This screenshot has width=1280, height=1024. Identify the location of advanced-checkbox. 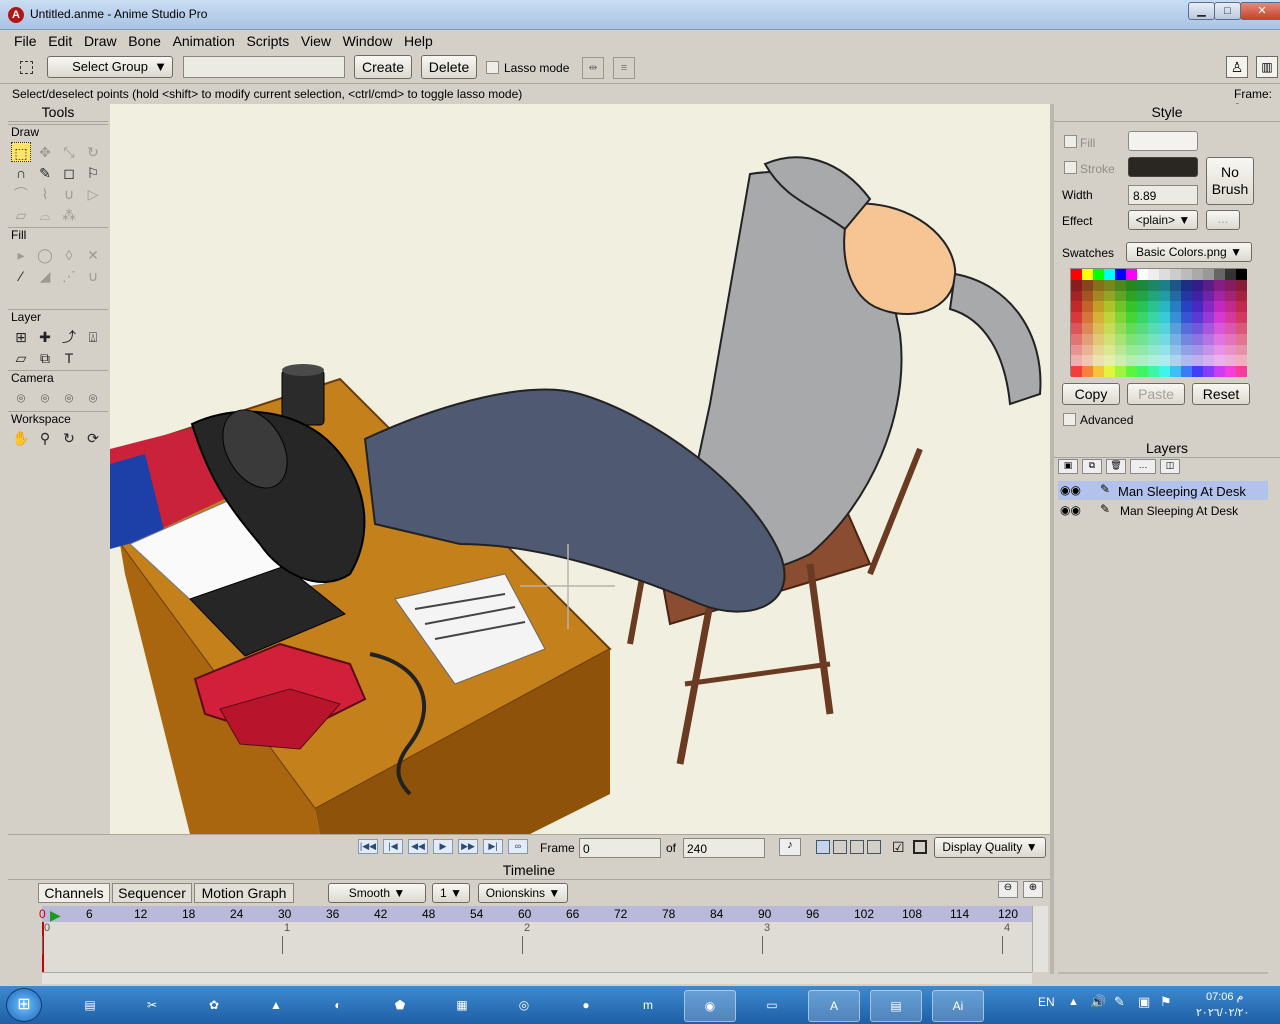
(1069, 419).